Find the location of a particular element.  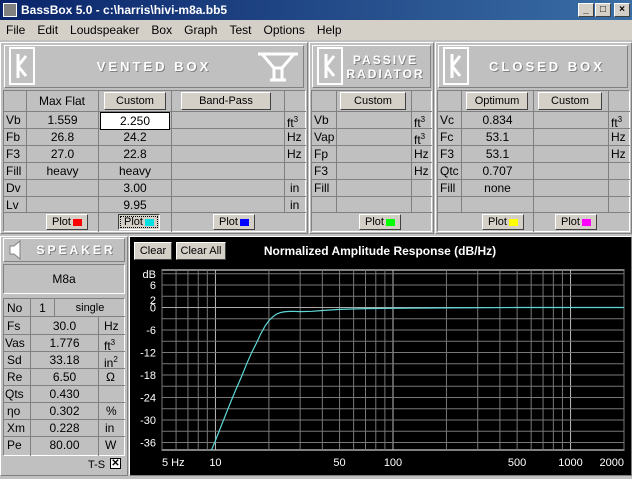

magenta-swatch is located at coordinates (586, 222).